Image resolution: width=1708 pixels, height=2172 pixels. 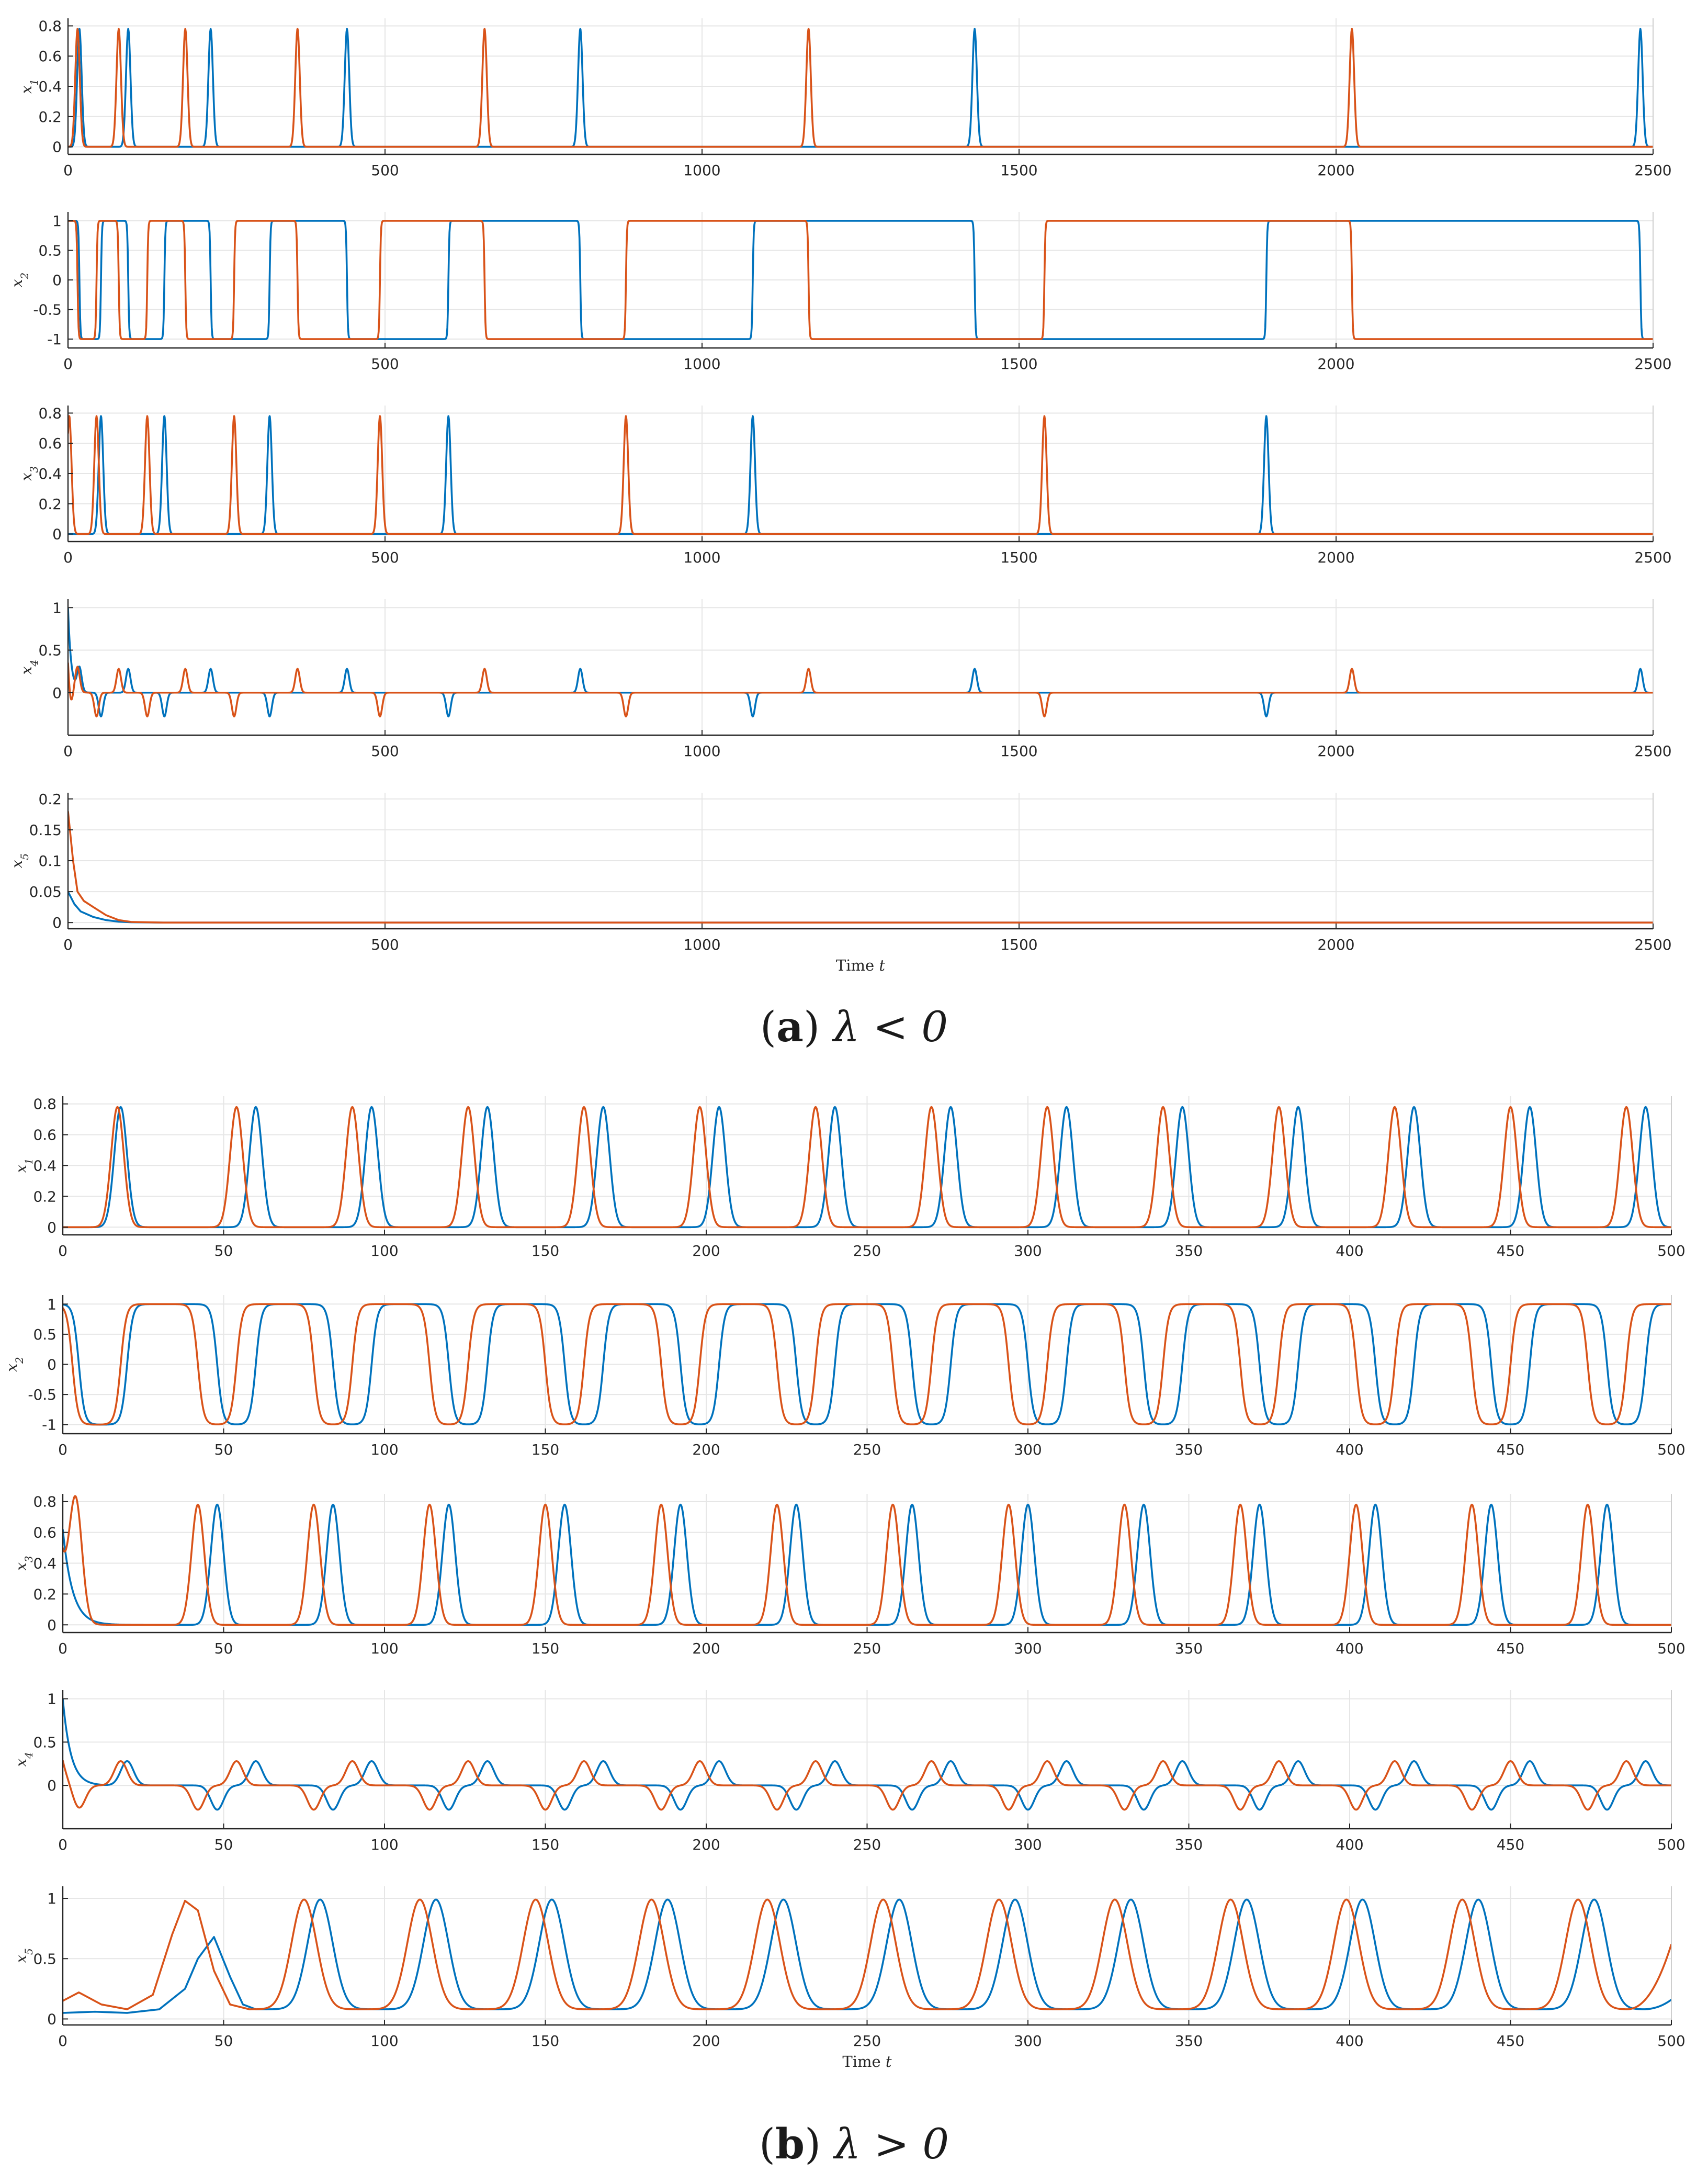 I want to click on y-tick-label: -0.5, so click(x=42, y=1394).